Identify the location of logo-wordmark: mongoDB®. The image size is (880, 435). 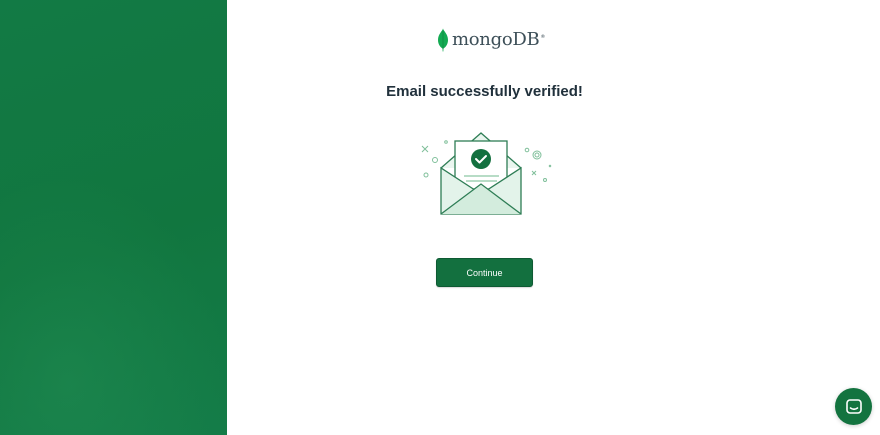
(499, 39).